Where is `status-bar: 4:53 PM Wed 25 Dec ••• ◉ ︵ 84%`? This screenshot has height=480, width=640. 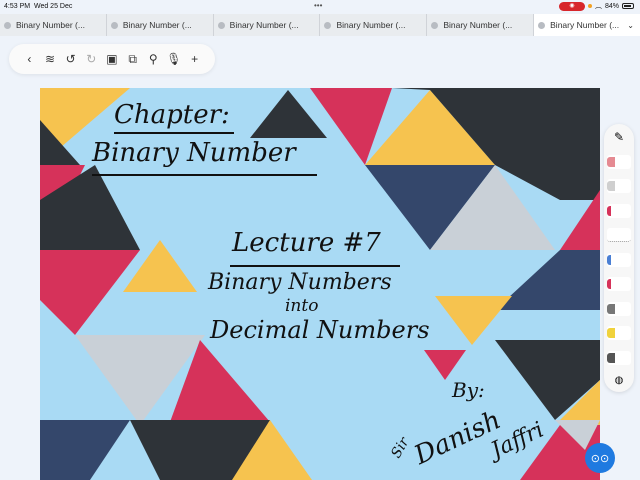
status-bar: 4:53 PM Wed 25 Dec ••• ◉ ︵ 84% is located at coordinates (320, 6).